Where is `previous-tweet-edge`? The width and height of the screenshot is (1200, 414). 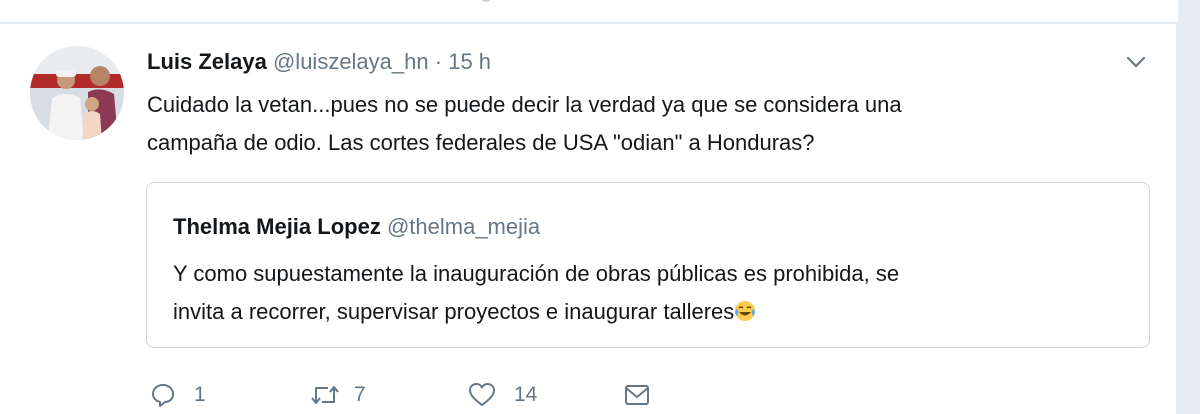
previous-tweet-edge is located at coordinates (589, 11).